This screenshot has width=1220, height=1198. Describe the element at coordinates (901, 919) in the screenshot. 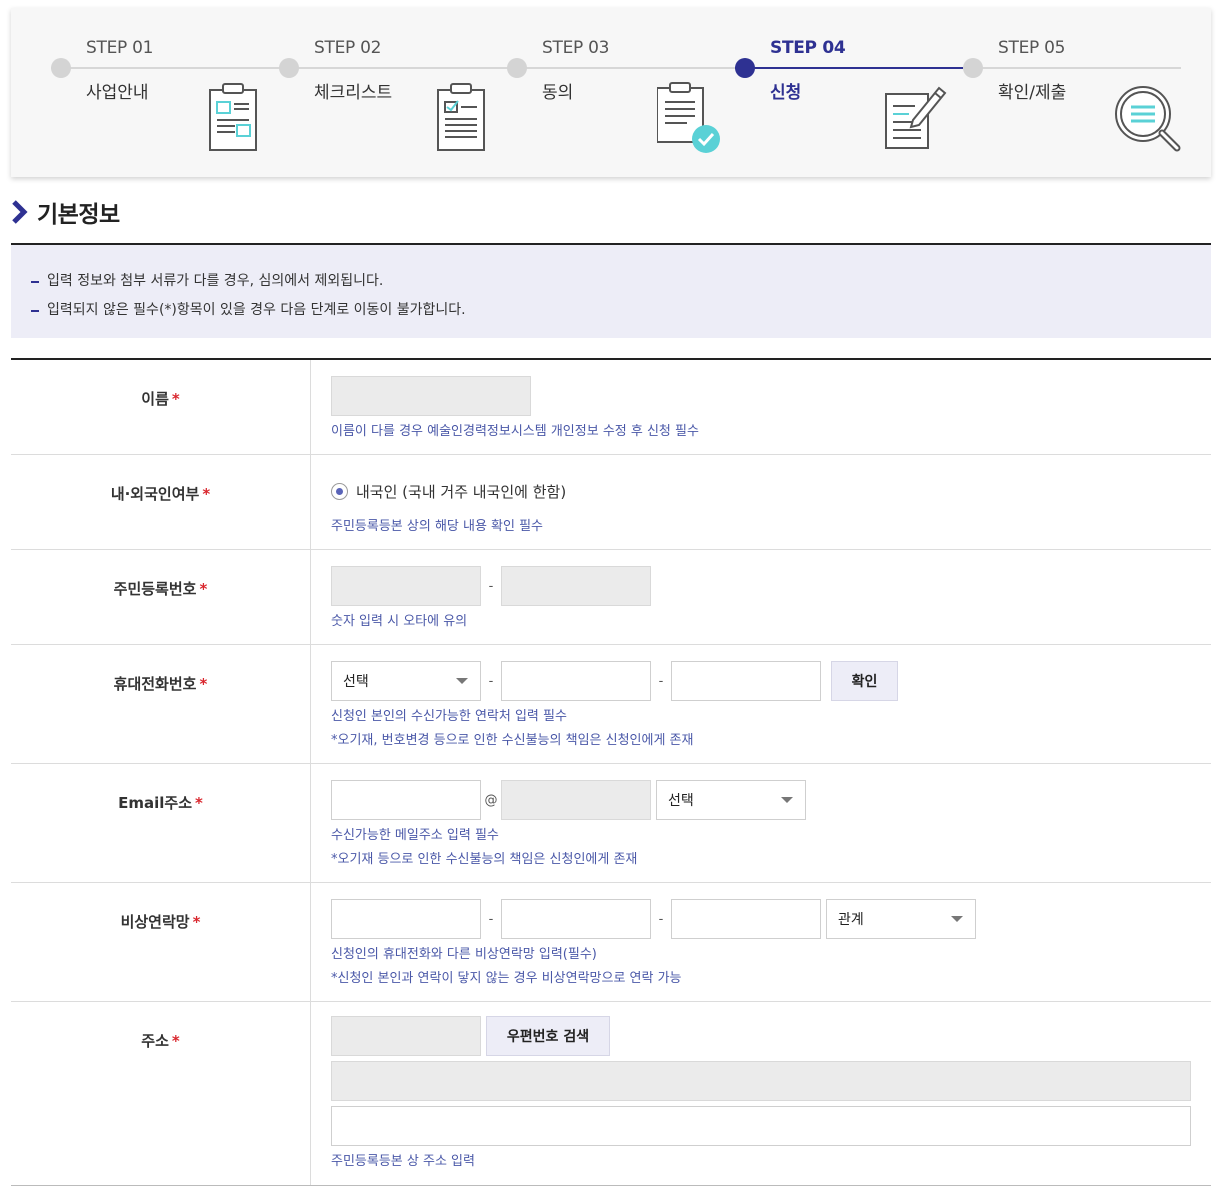

I see `relation-select: 관계` at that location.